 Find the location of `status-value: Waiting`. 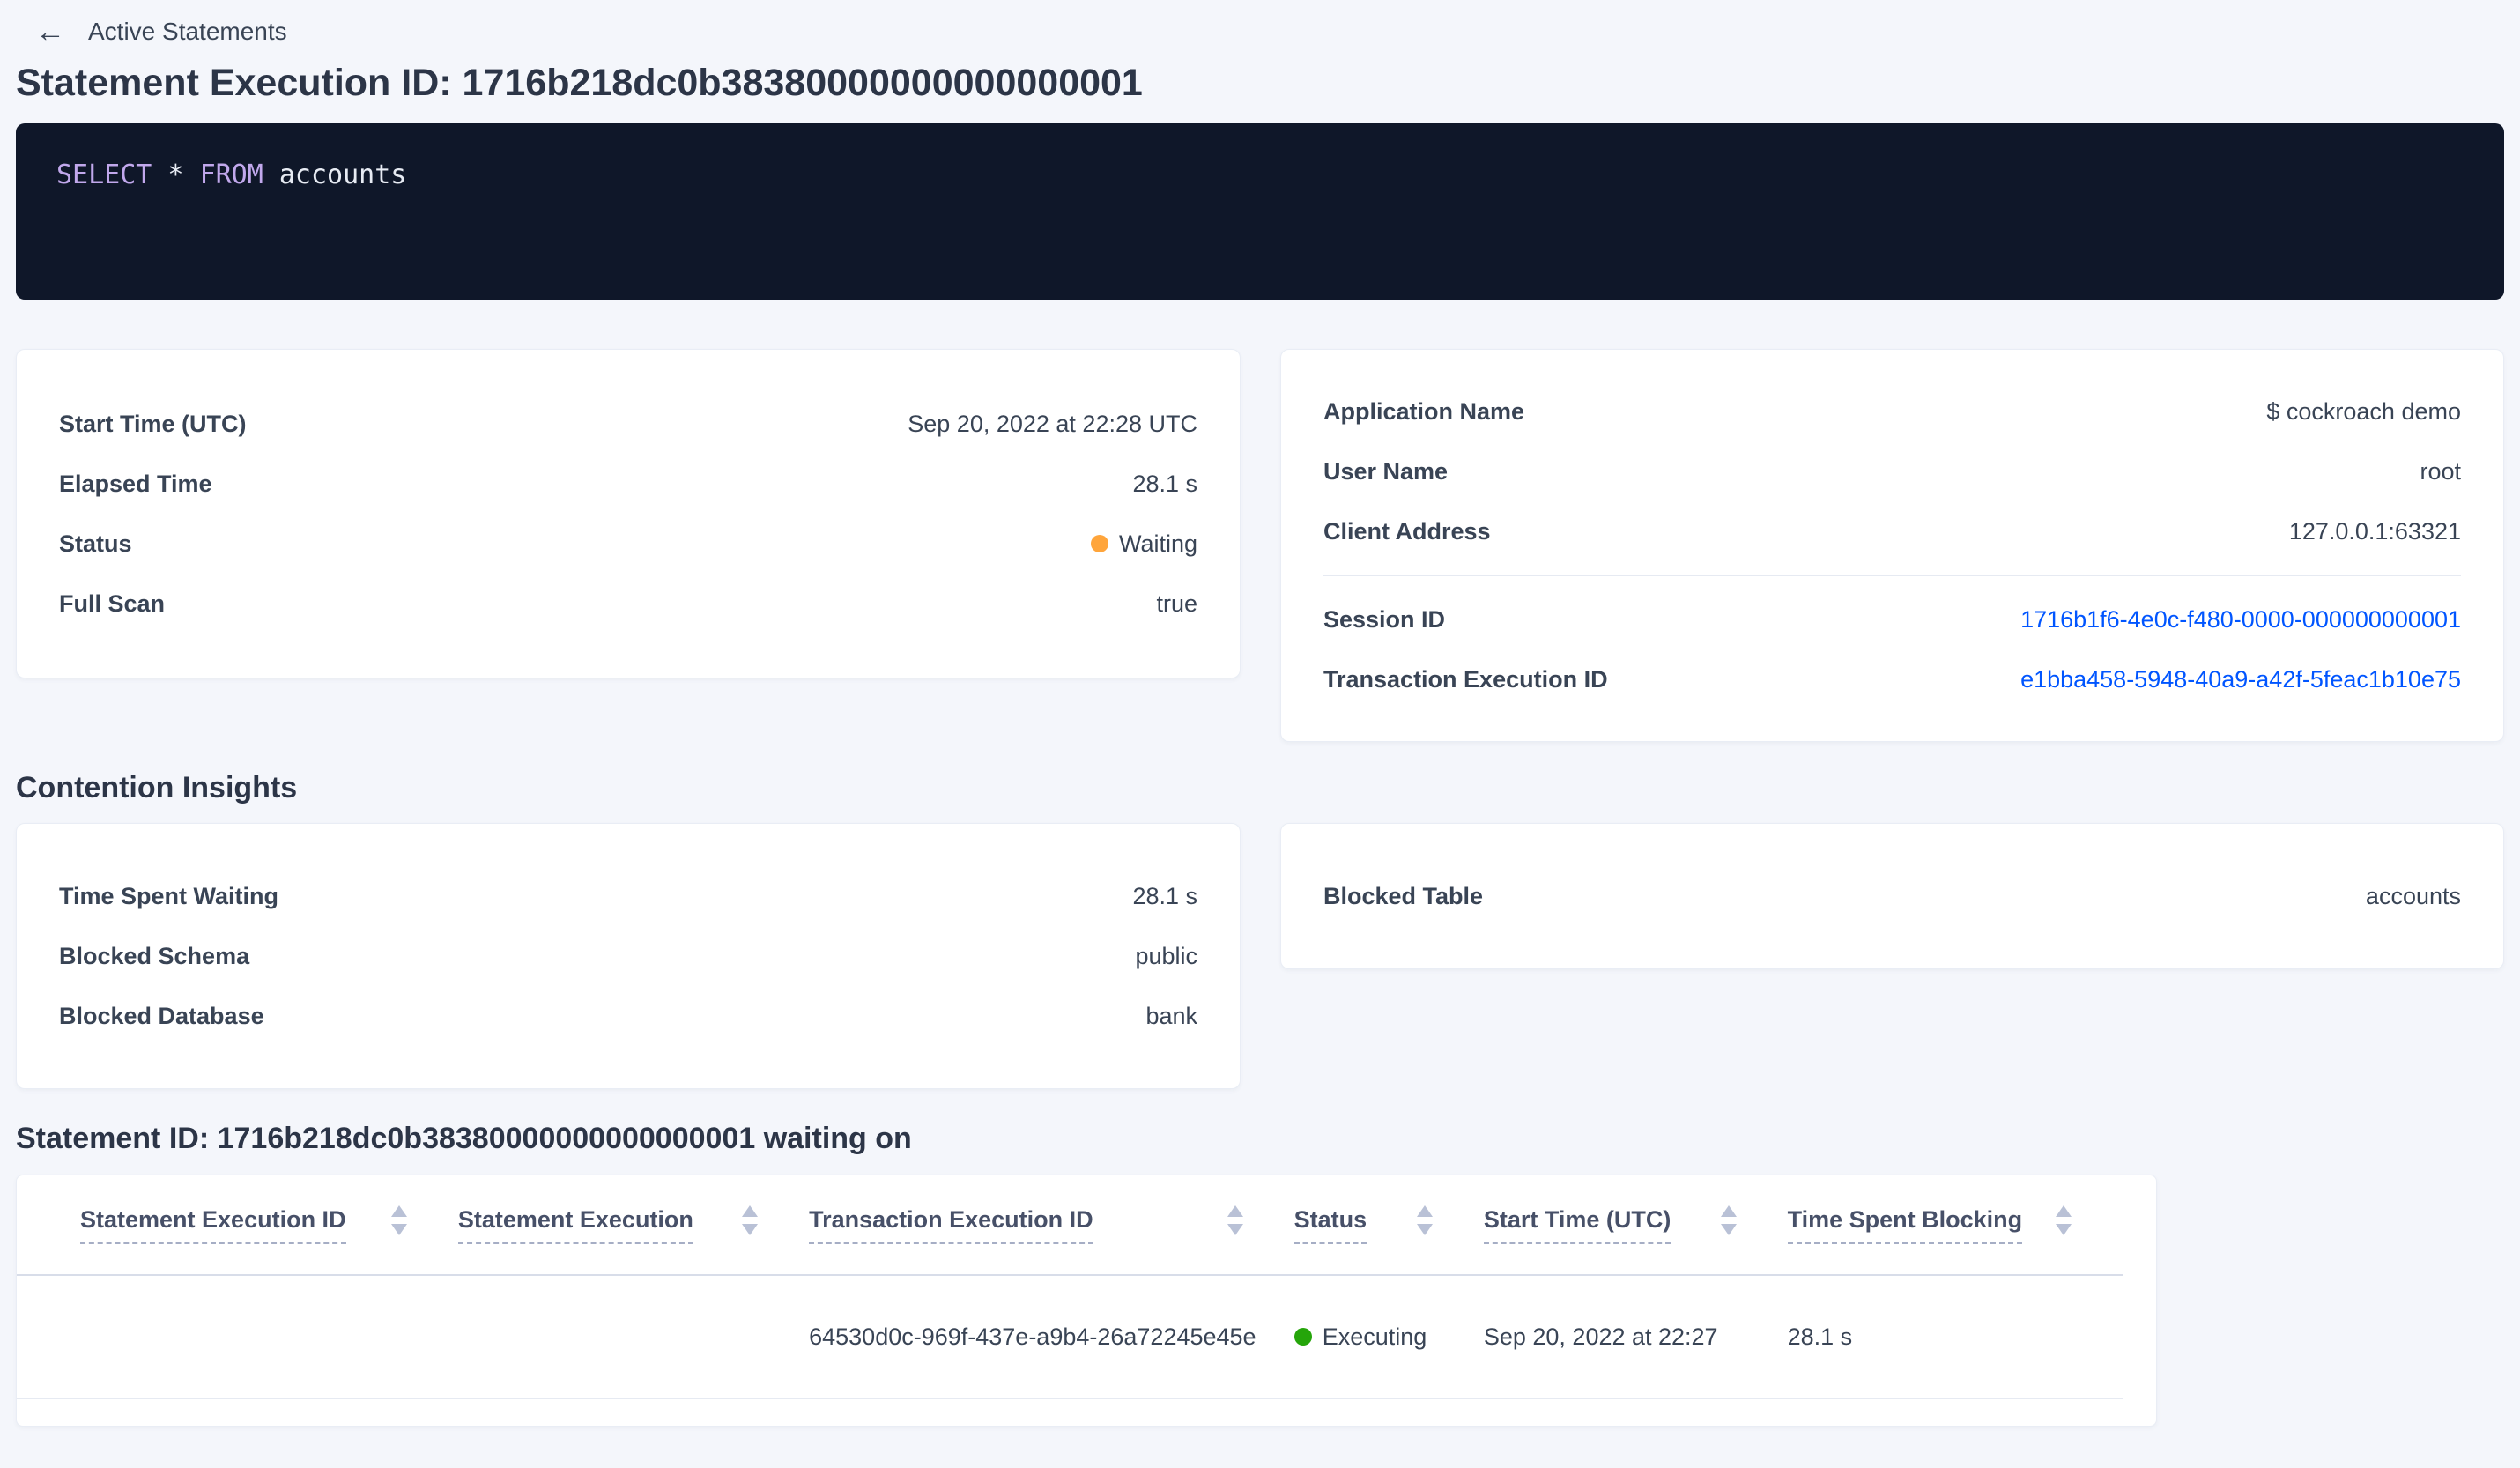

status-value: Waiting is located at coordinates (1143, 544).